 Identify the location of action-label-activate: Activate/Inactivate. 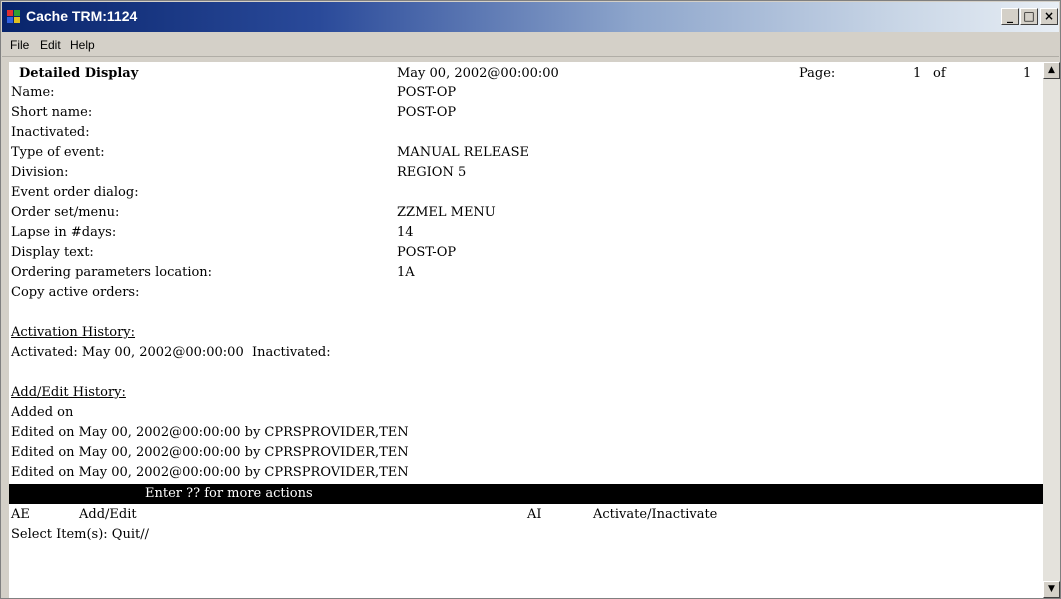
(655, 515).